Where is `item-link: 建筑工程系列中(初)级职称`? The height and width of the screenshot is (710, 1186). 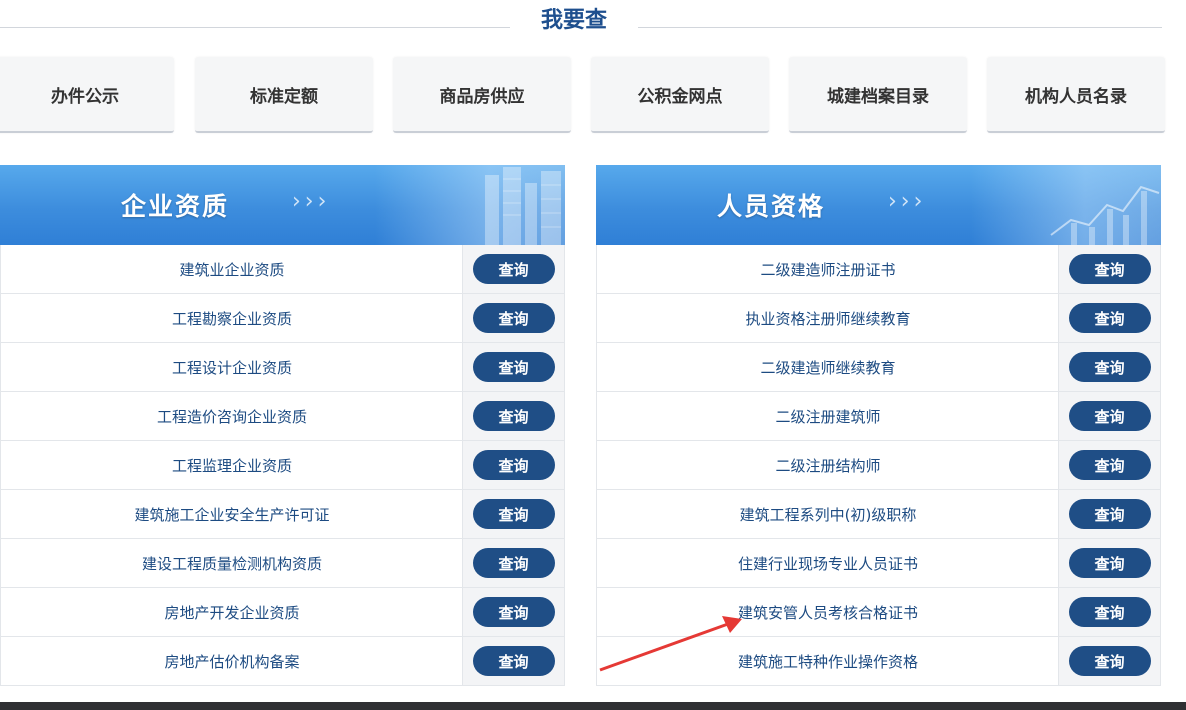 item-link: 建筑工程系列中(初)级职称 is located at coordinates (828, 514).